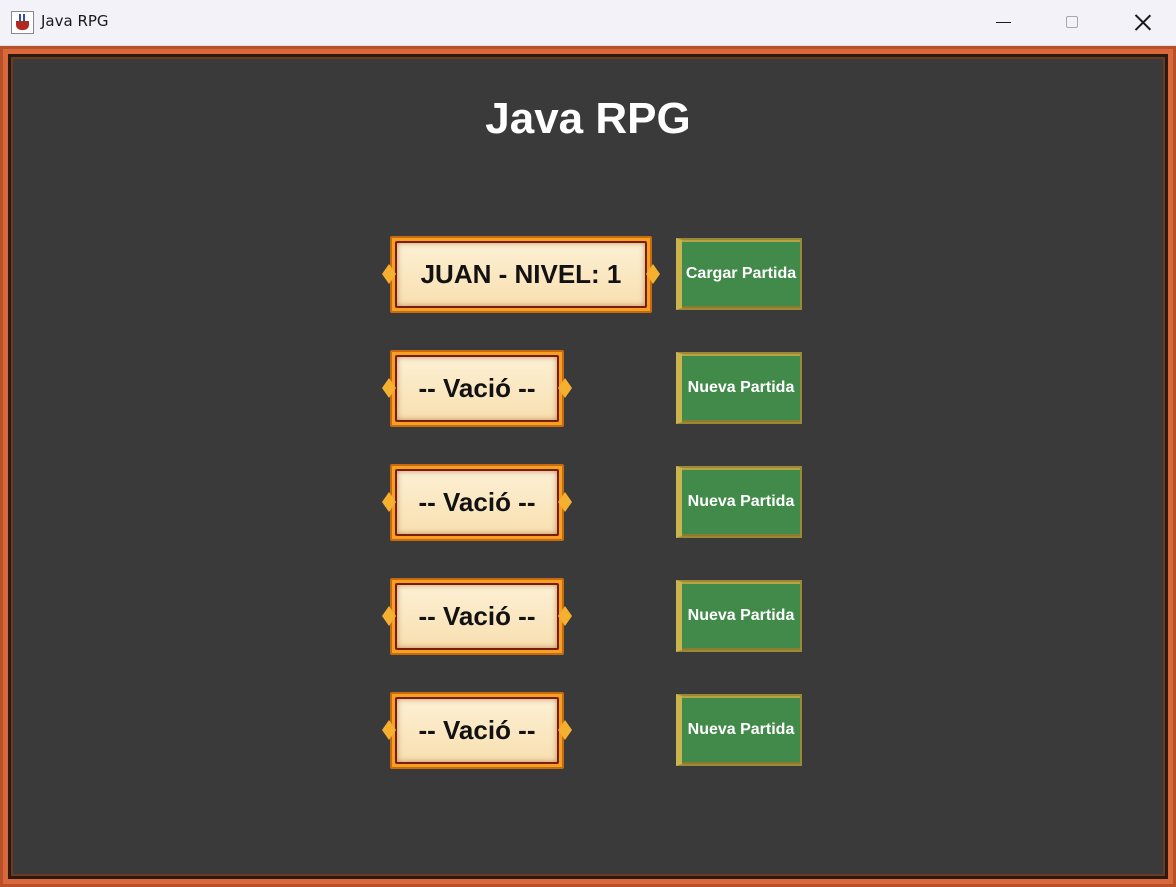  I want to click on maximize-icon, so click(1072, 22).